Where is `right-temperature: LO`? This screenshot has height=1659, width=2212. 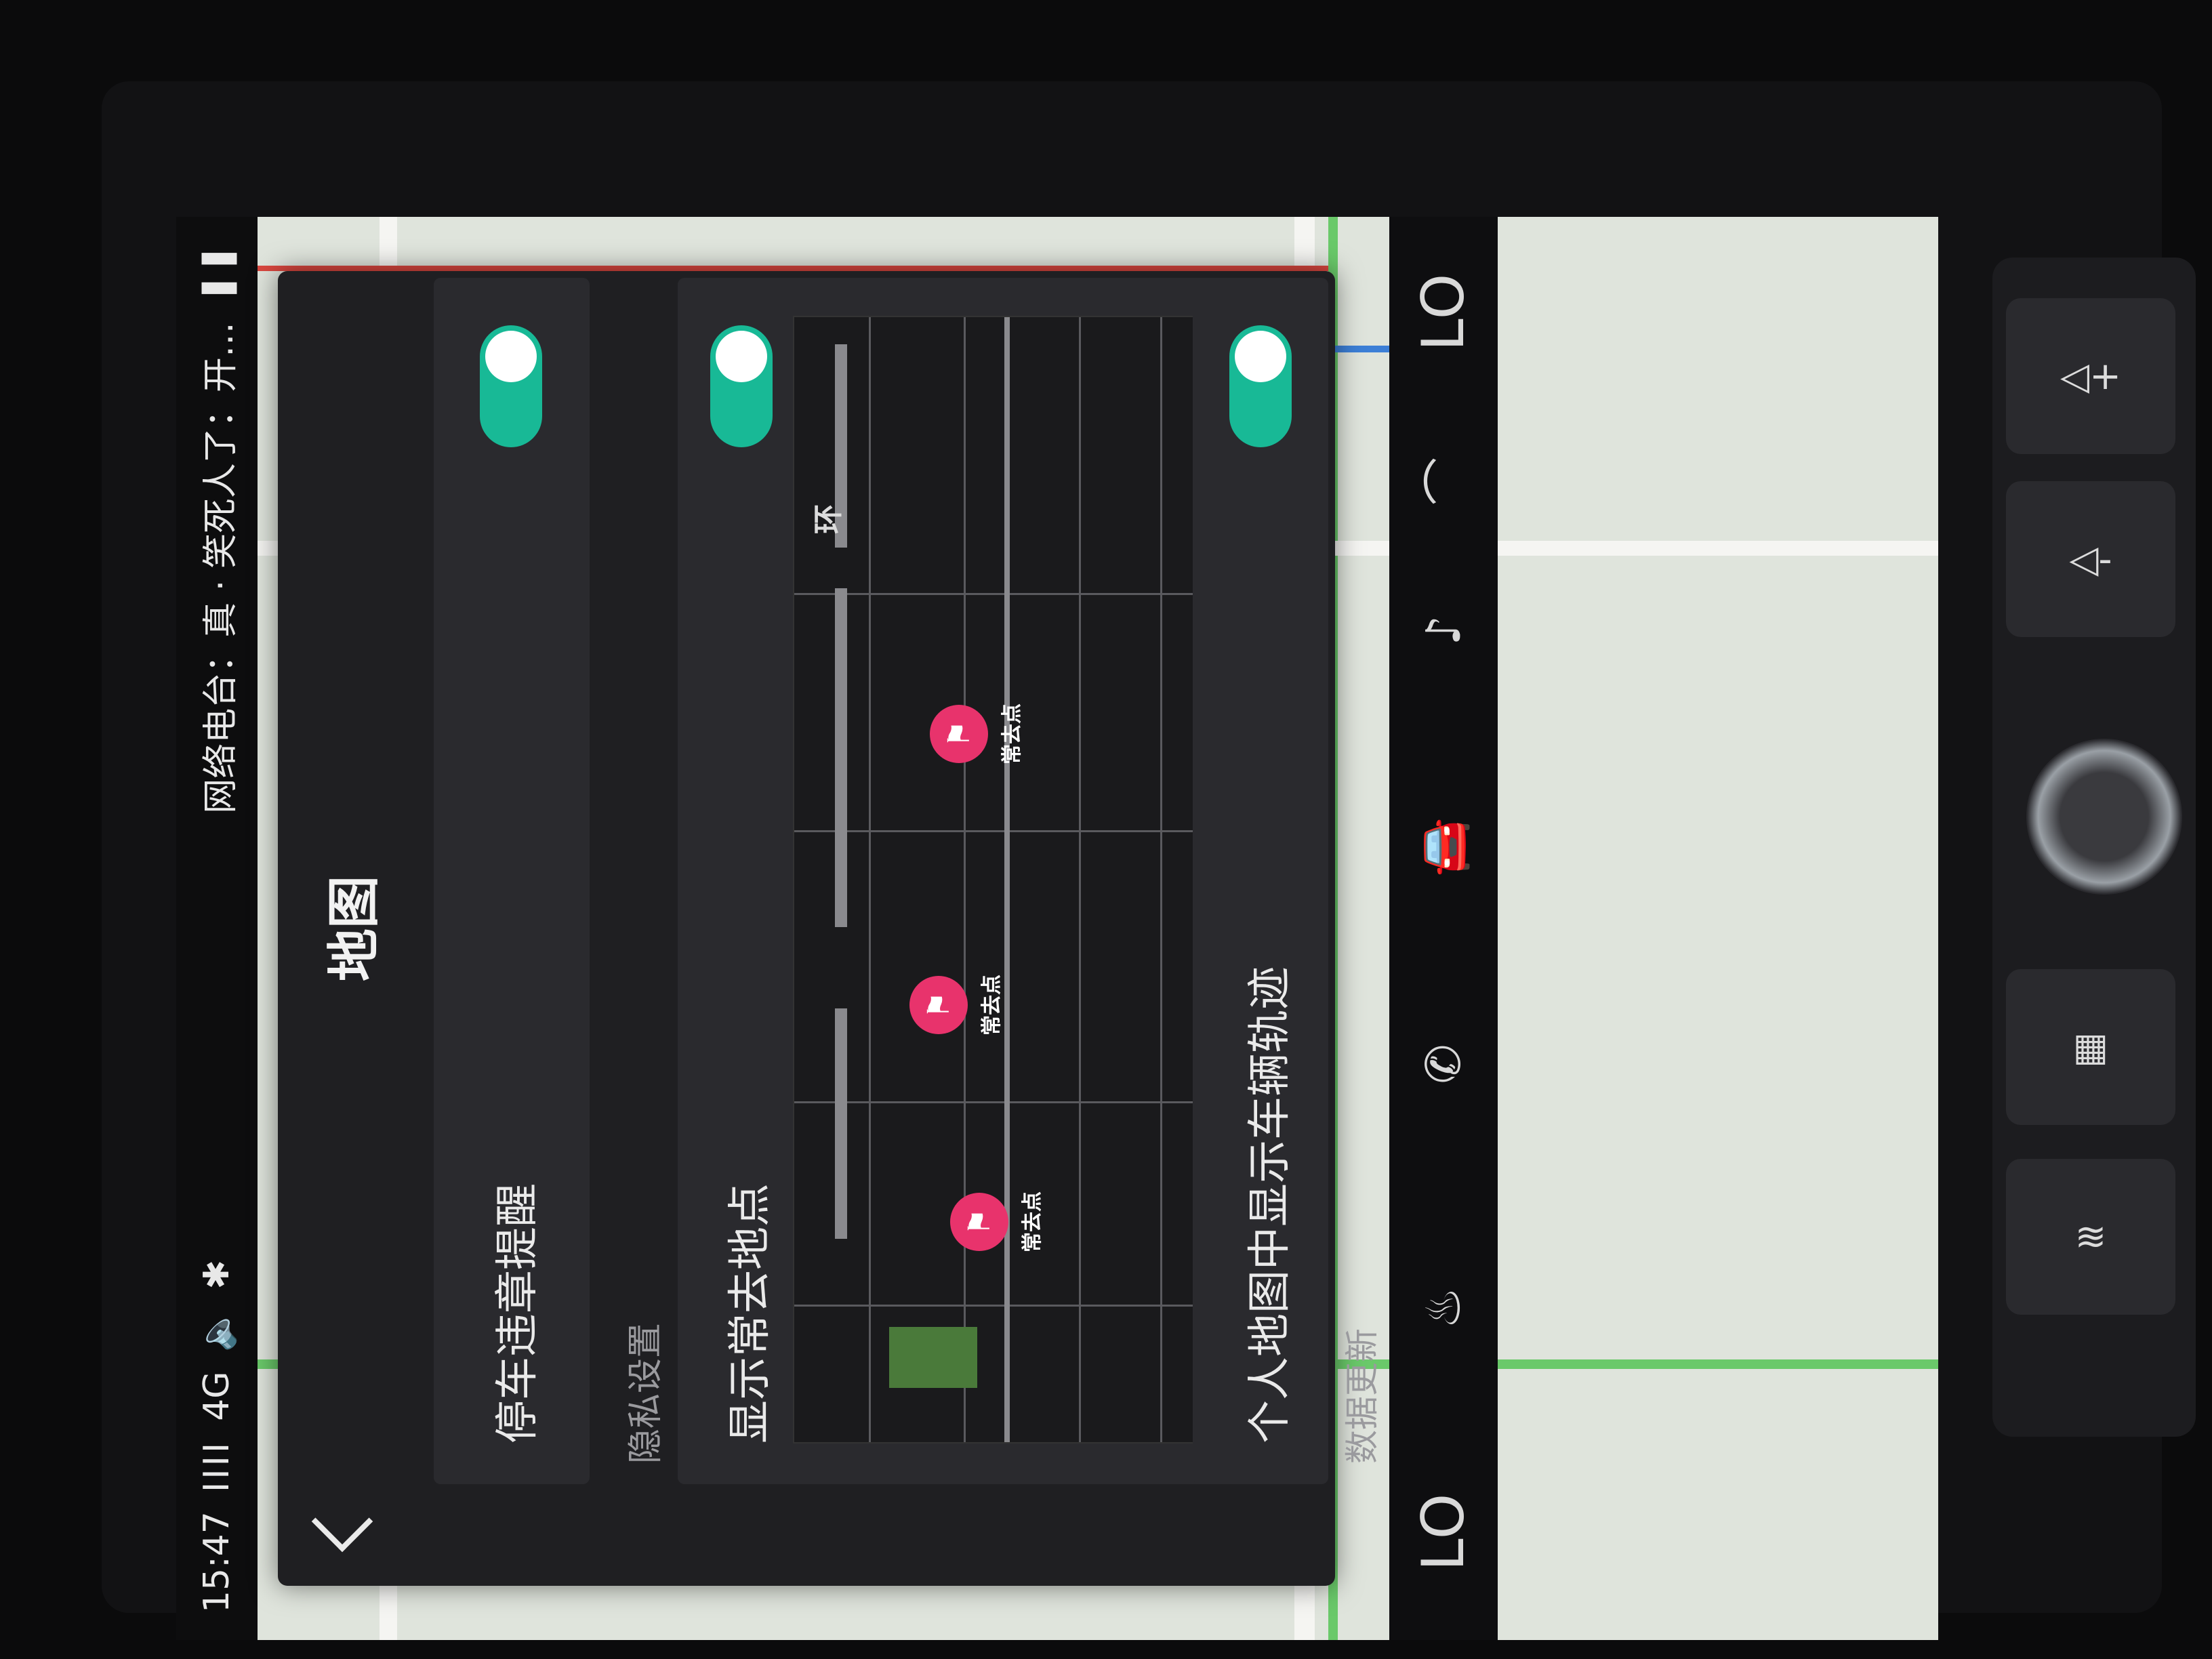 right-temperature: LO is located at coordinates (1443, 312).